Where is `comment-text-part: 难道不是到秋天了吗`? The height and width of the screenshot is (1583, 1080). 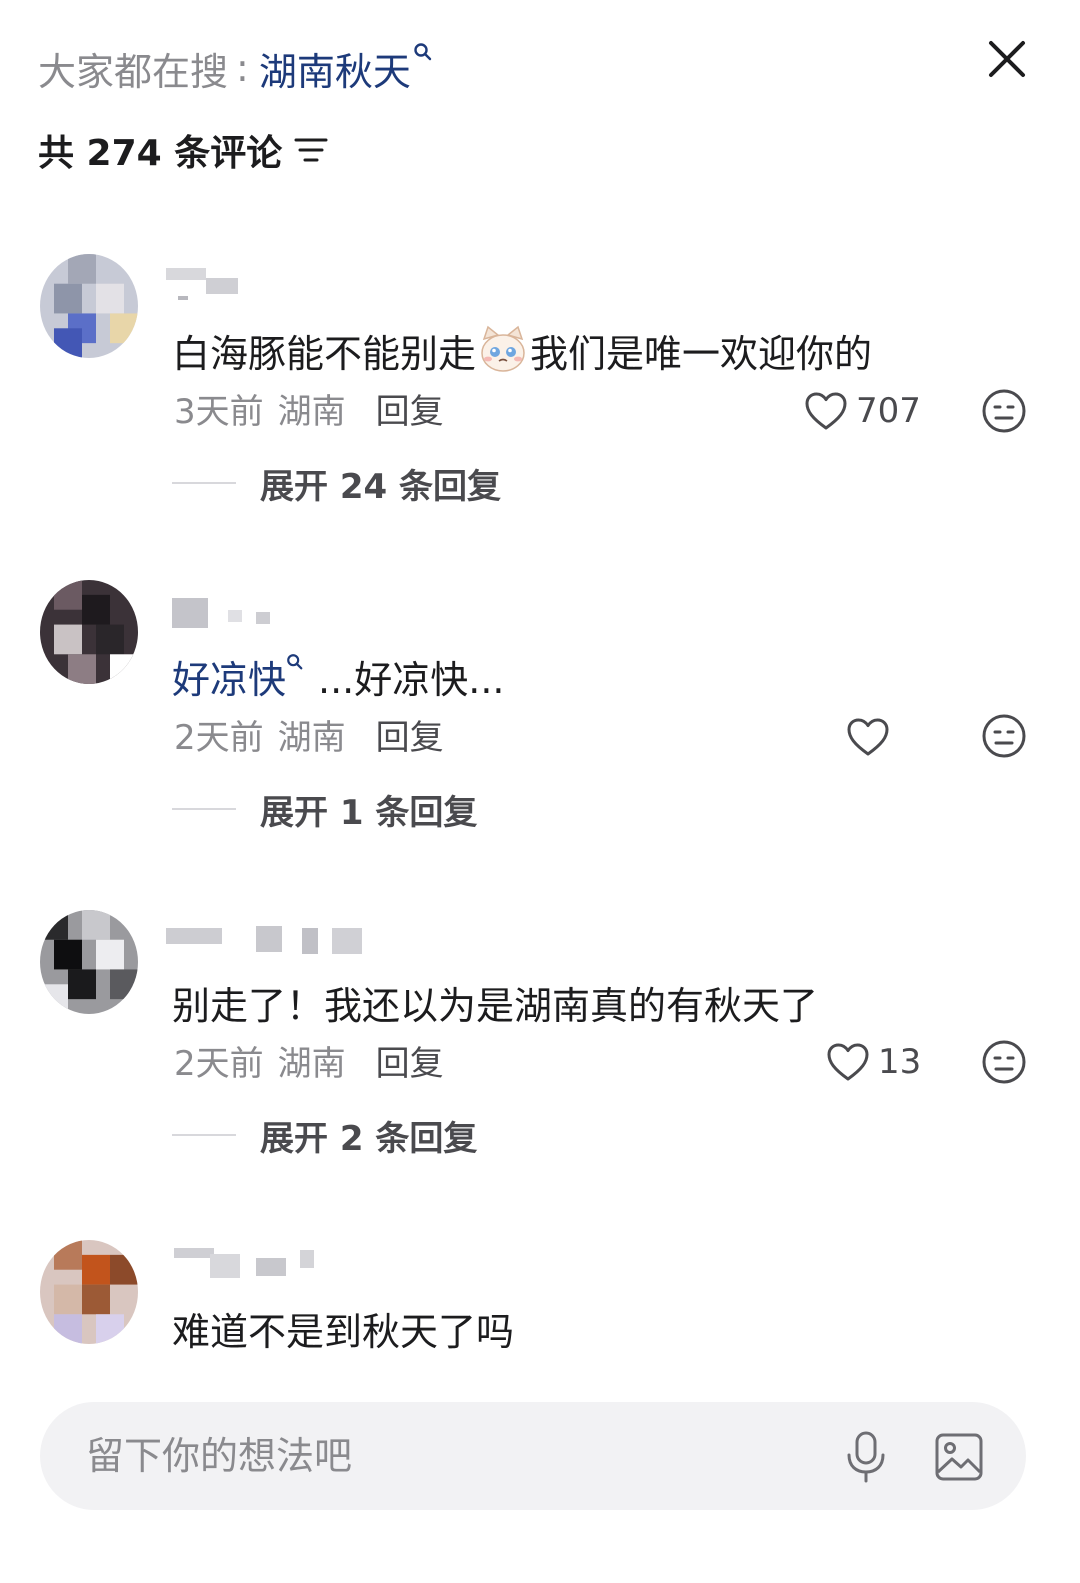
comment-text-part: 难道不是到秋天了吗 is located at coordinates (343, 1331).